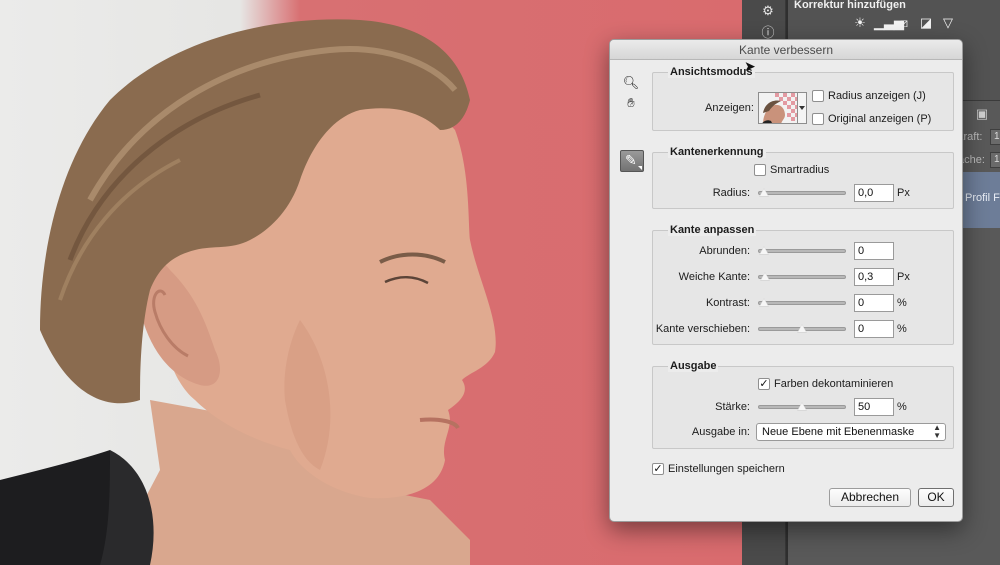  I want to click on shift-edge-unit: %, so click(902, 329).